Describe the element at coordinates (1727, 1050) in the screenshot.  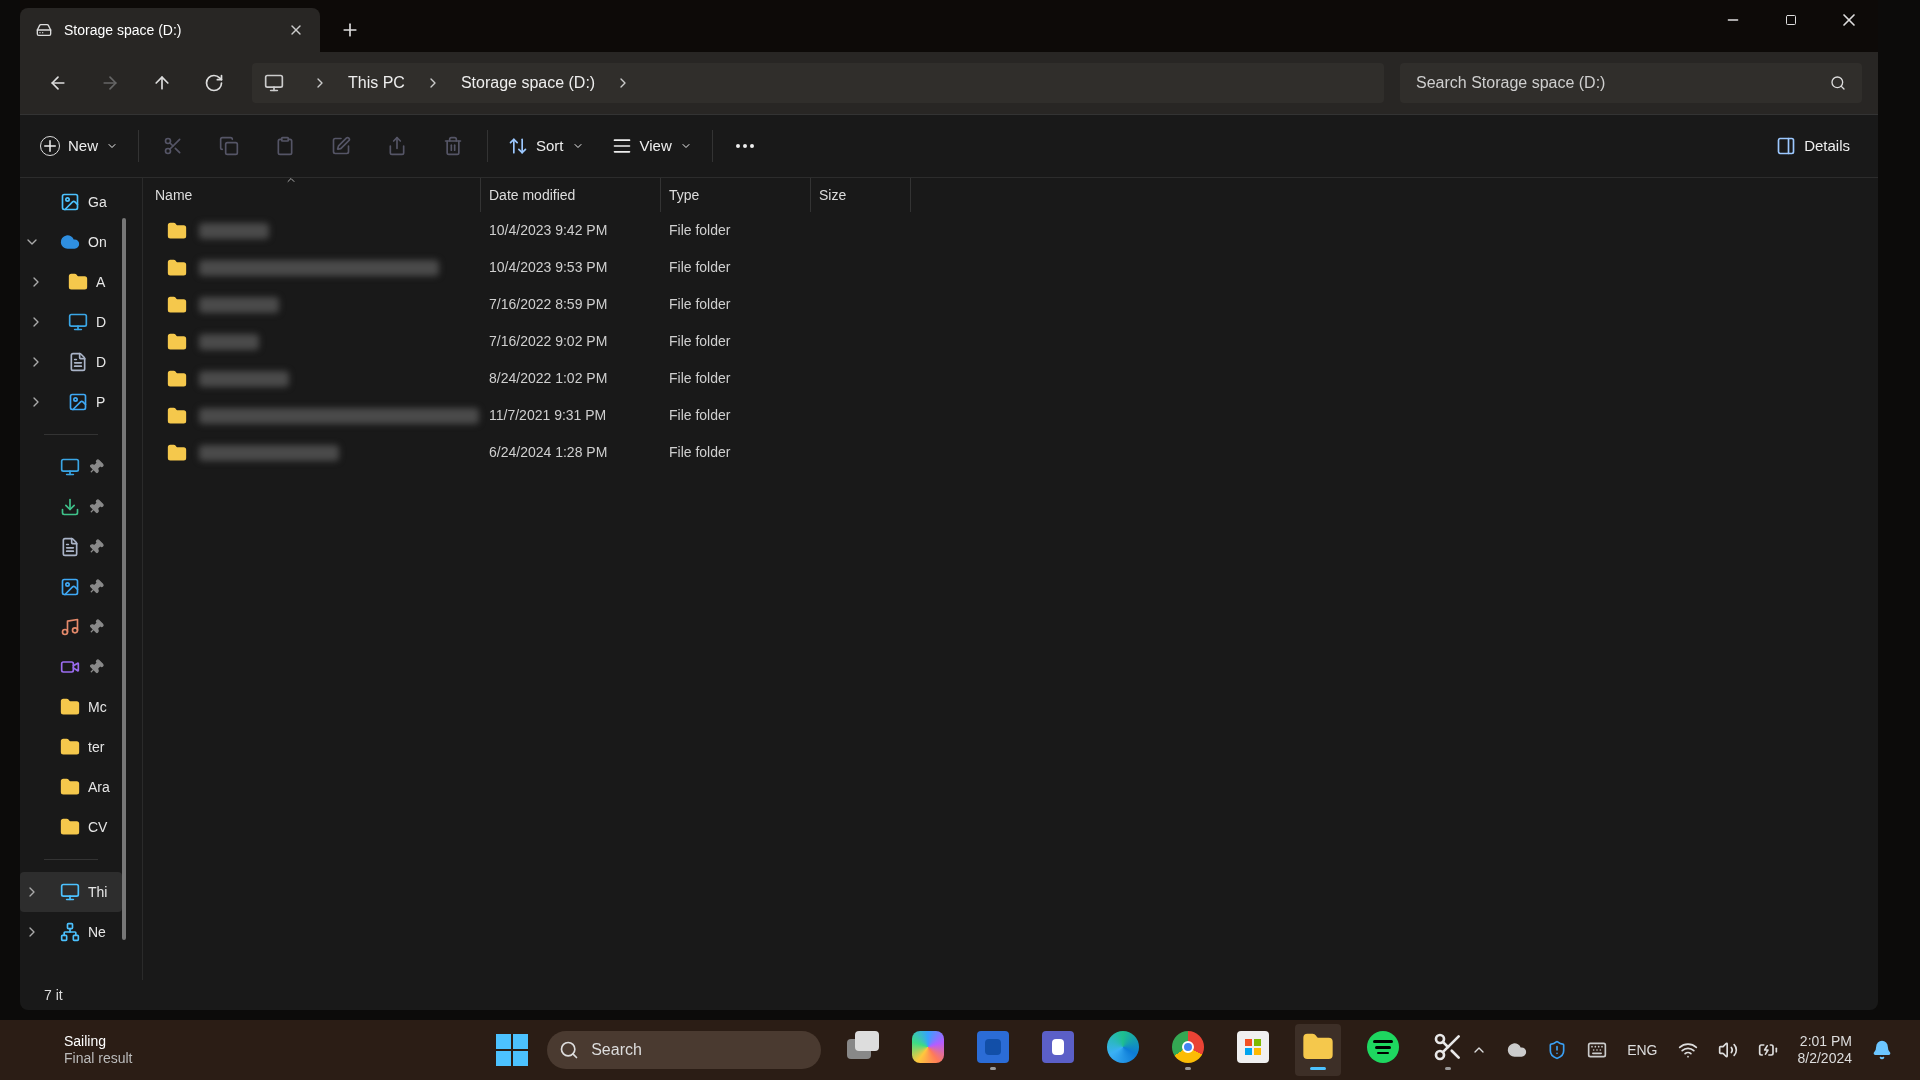
I see `volume-icon` at that location.